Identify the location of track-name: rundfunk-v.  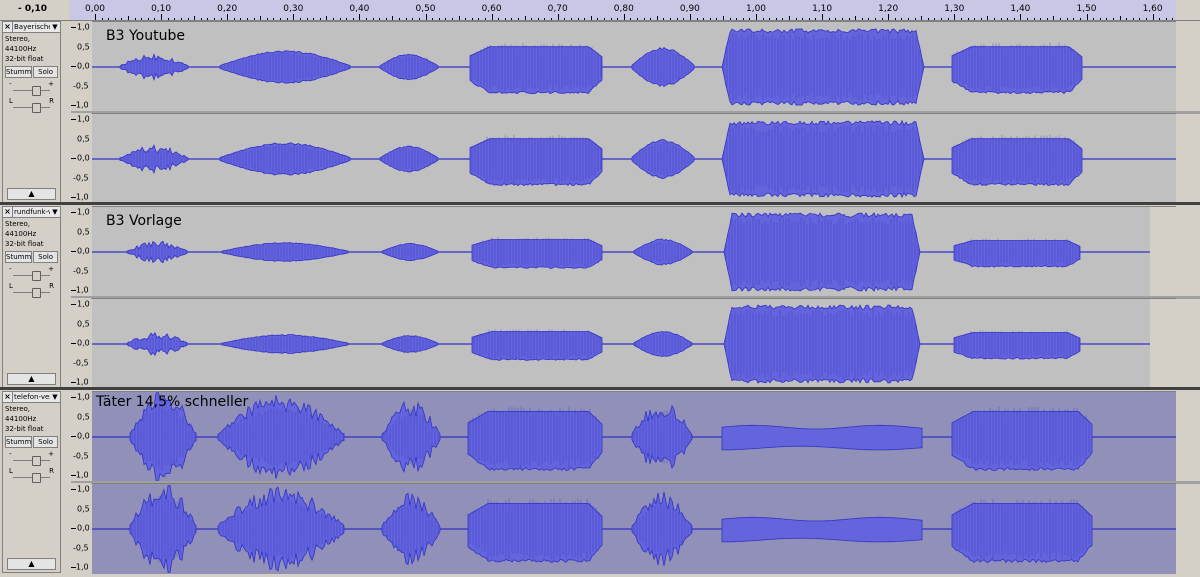
(31, 212).